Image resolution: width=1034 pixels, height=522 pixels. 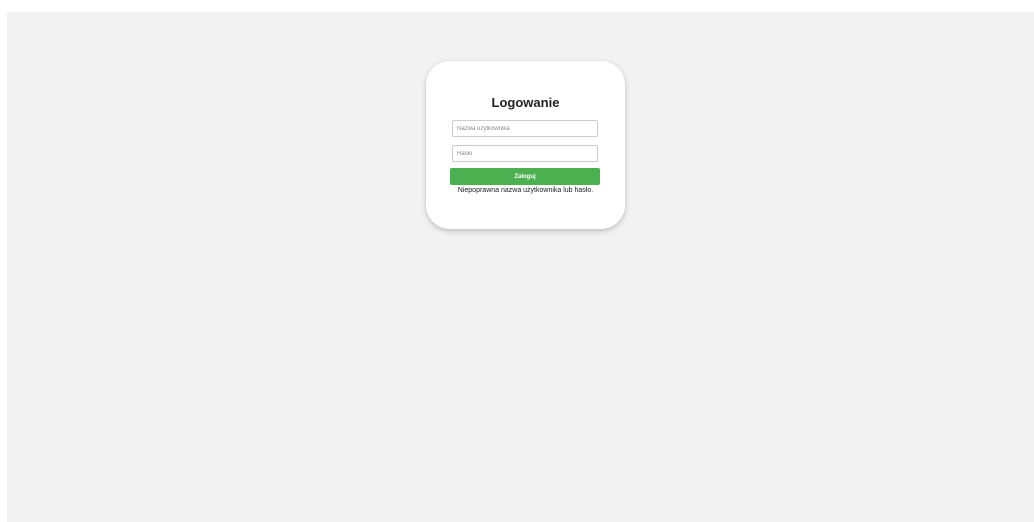 What do you see at coordinates (525, 128) in the screenshot?
I see `username-input` at bounding box center [525, 128].